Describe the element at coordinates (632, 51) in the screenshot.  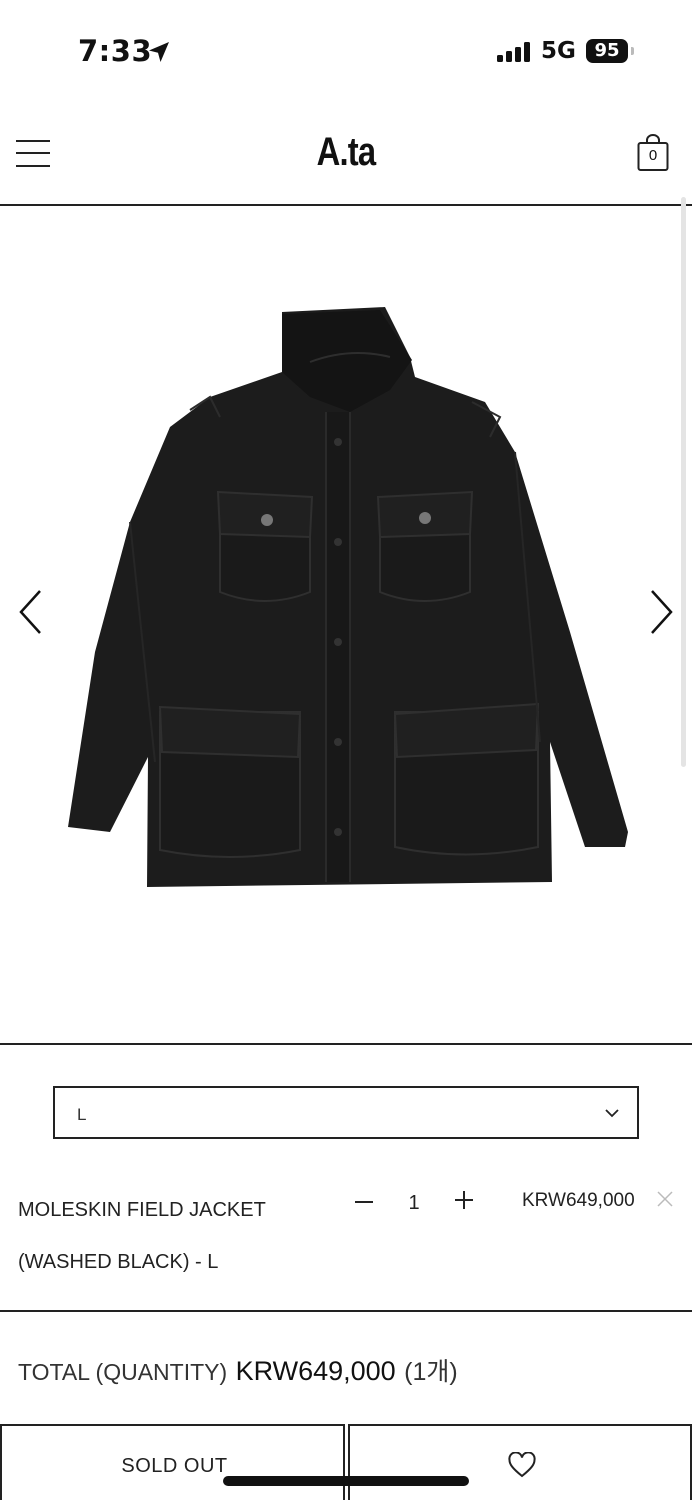
I see `battery-tip` at that location.